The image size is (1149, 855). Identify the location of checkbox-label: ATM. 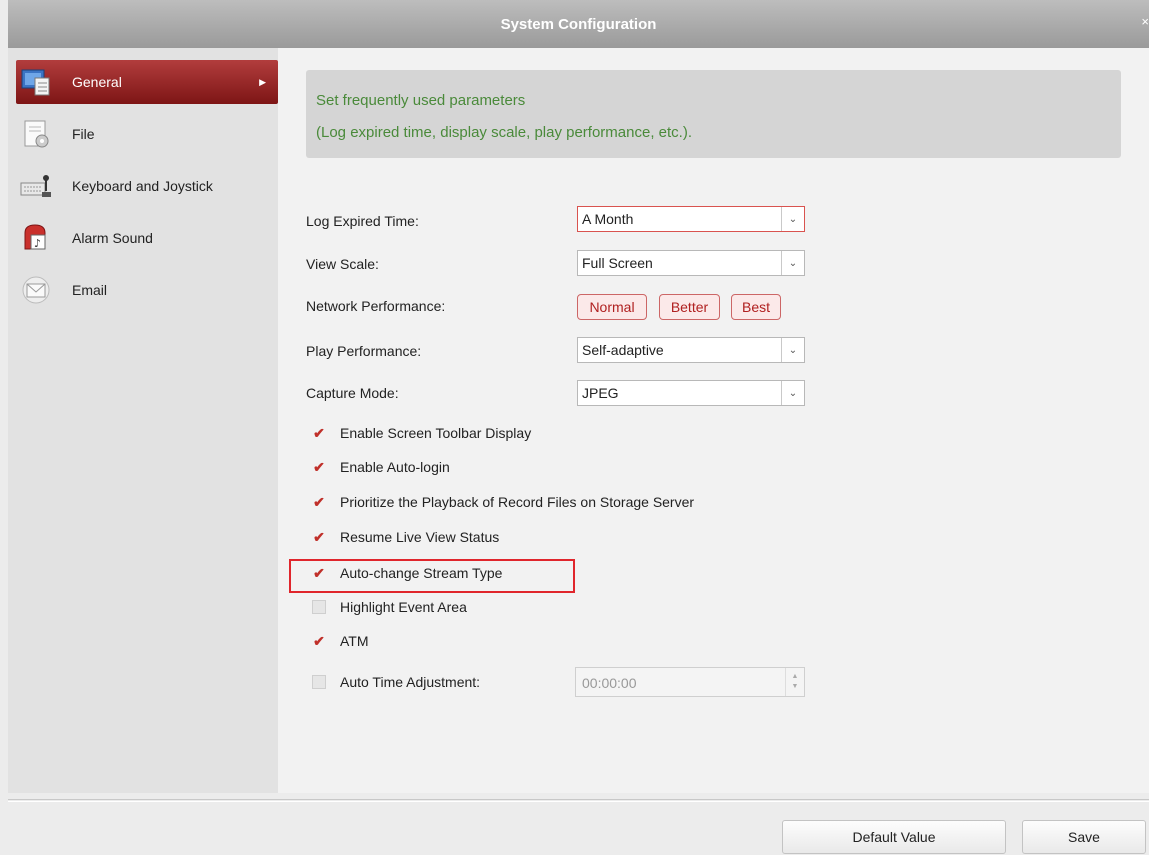
(354, 641).